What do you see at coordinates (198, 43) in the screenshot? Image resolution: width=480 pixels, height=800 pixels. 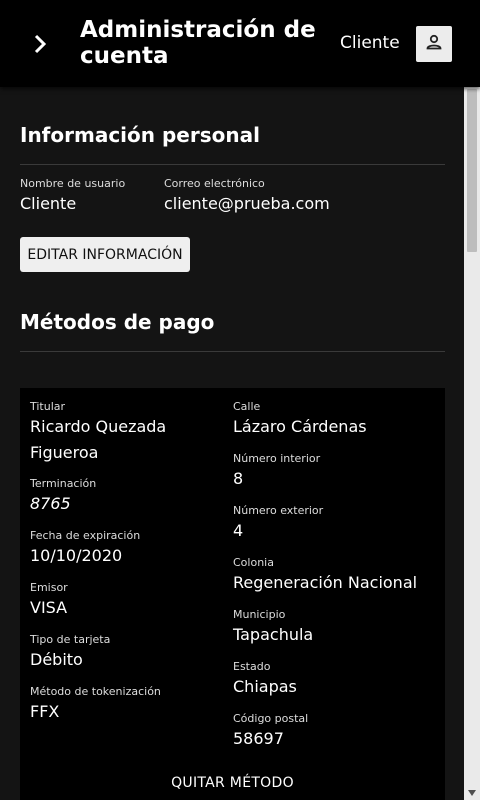 I see `page-title: Administración de cuenta` at bounding box center [198, 43].